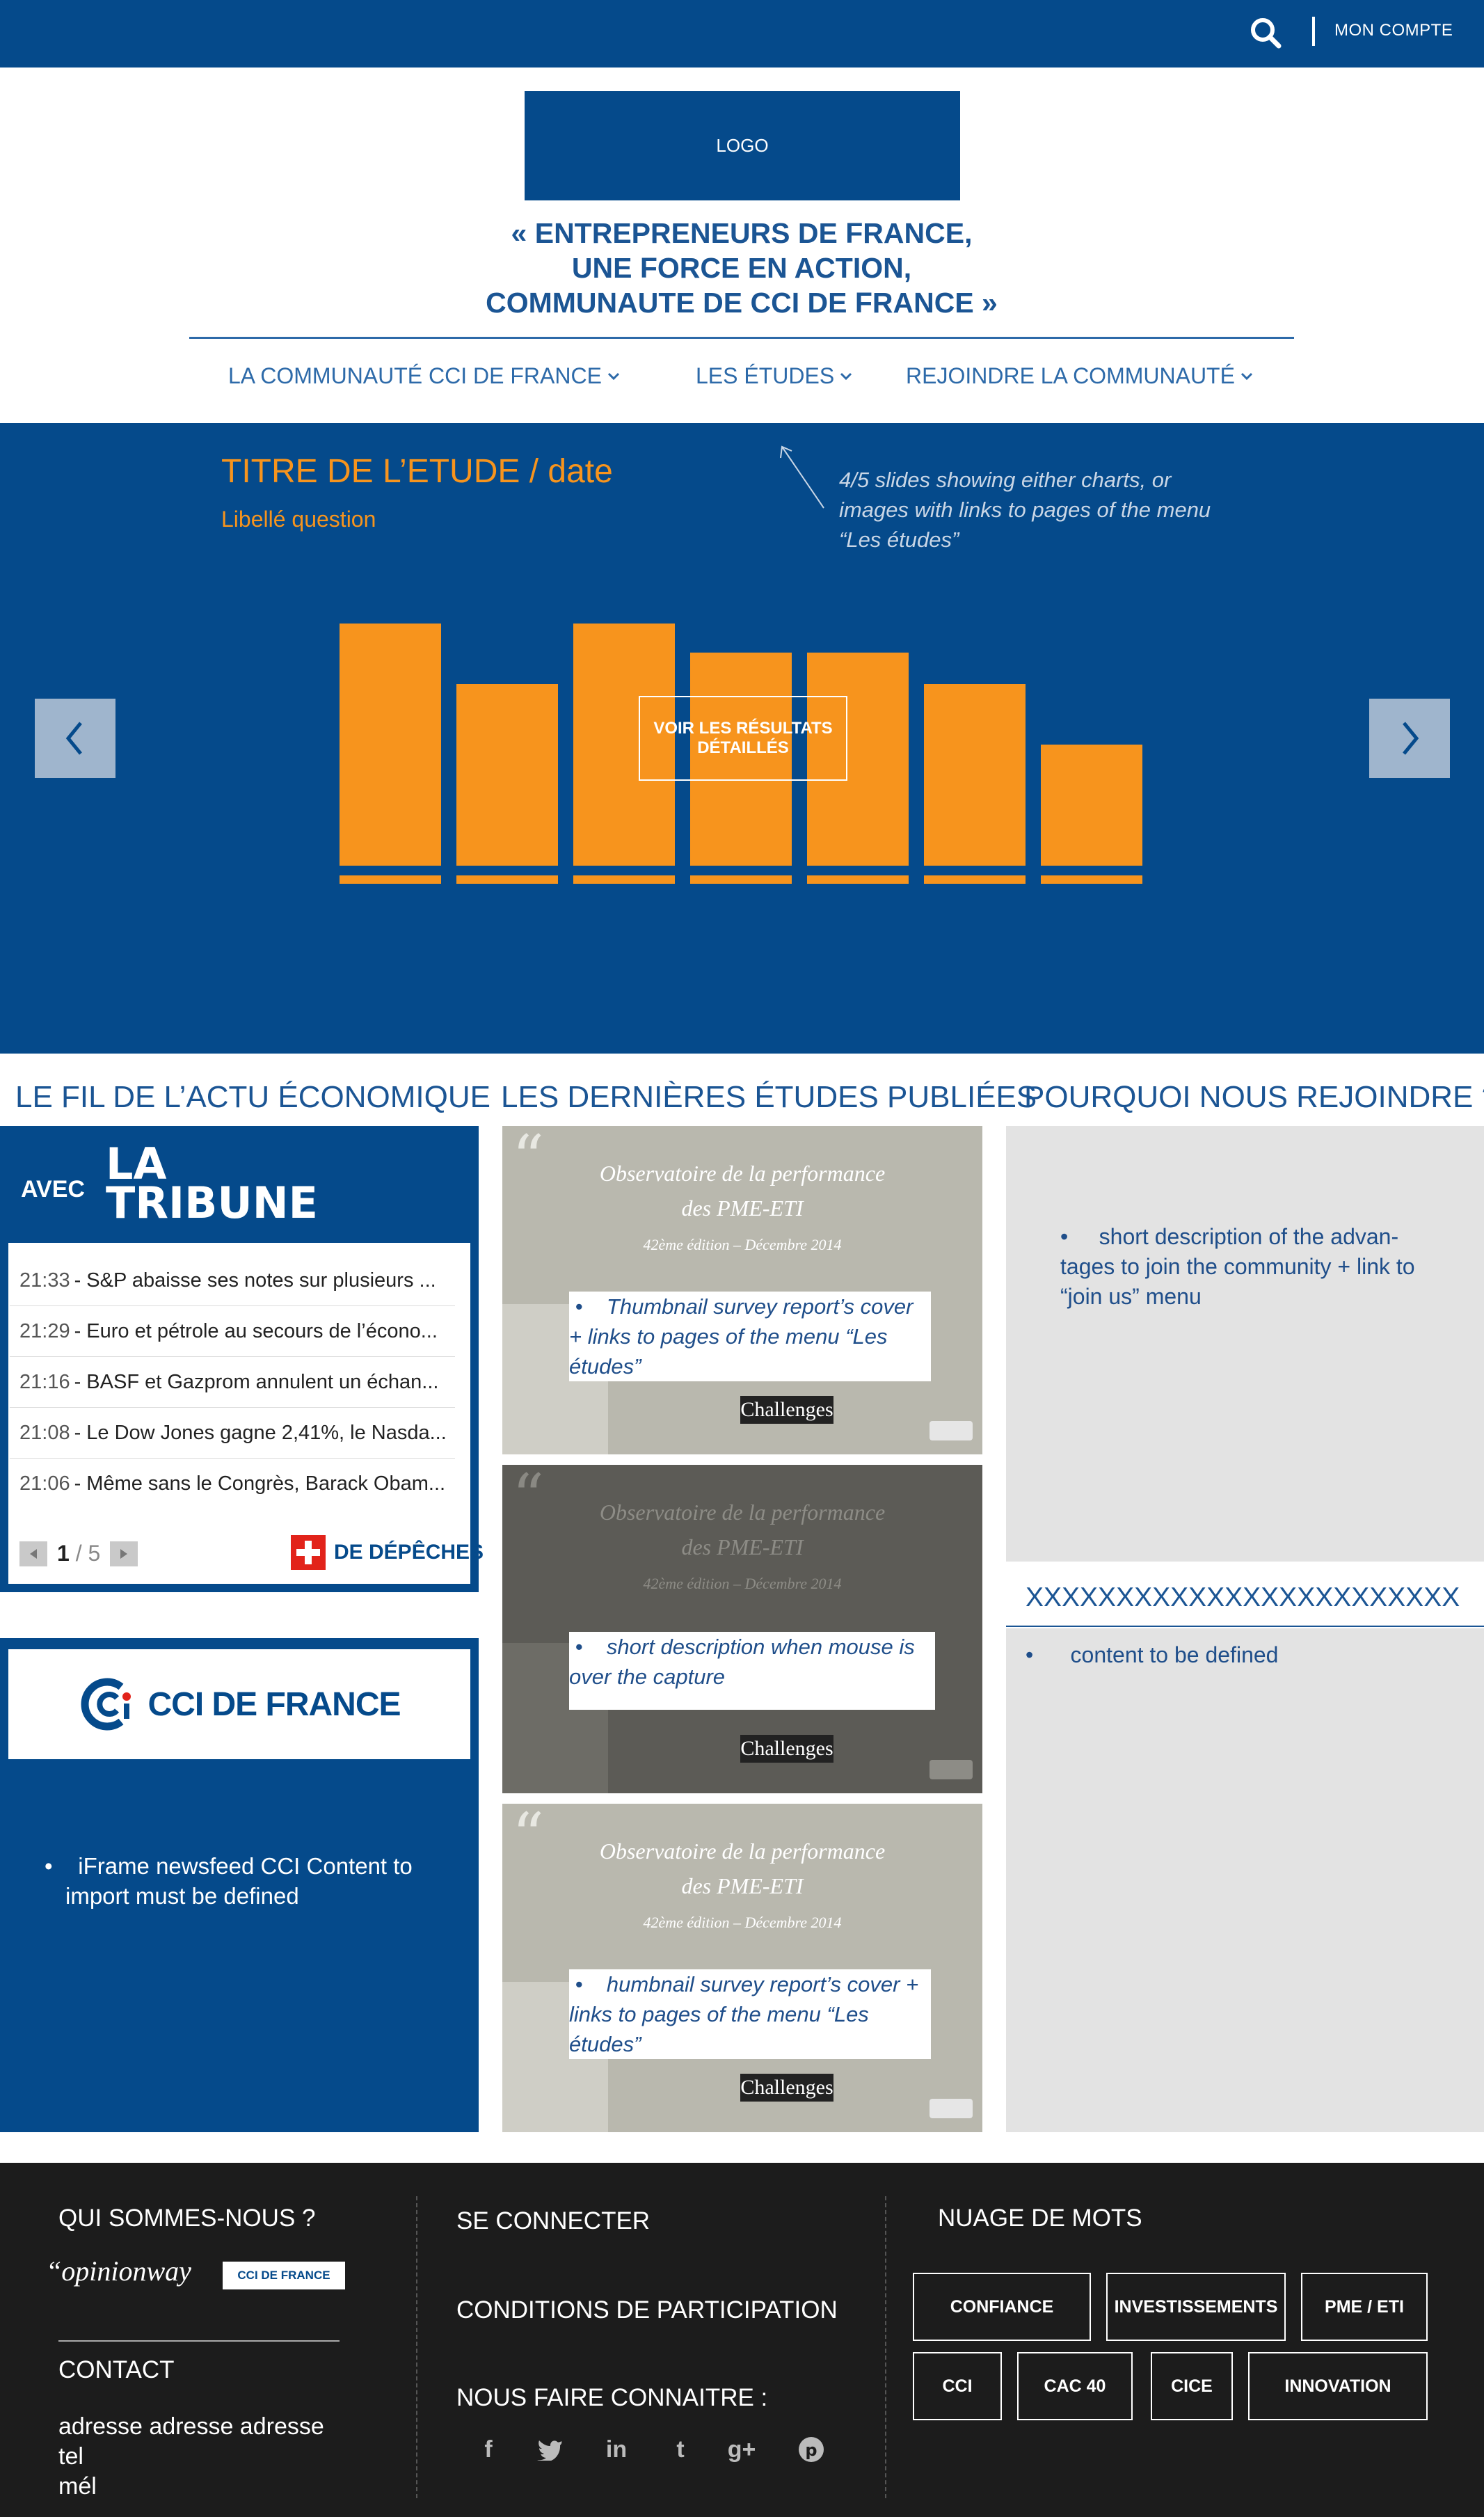 The image size is (1484, 2517). What do you see at coordinates (187, 2218) in the screenshot?
I see `footer-who-heading: QUI SOMMES-NOUS ?` at bounding box center [187, 2218].